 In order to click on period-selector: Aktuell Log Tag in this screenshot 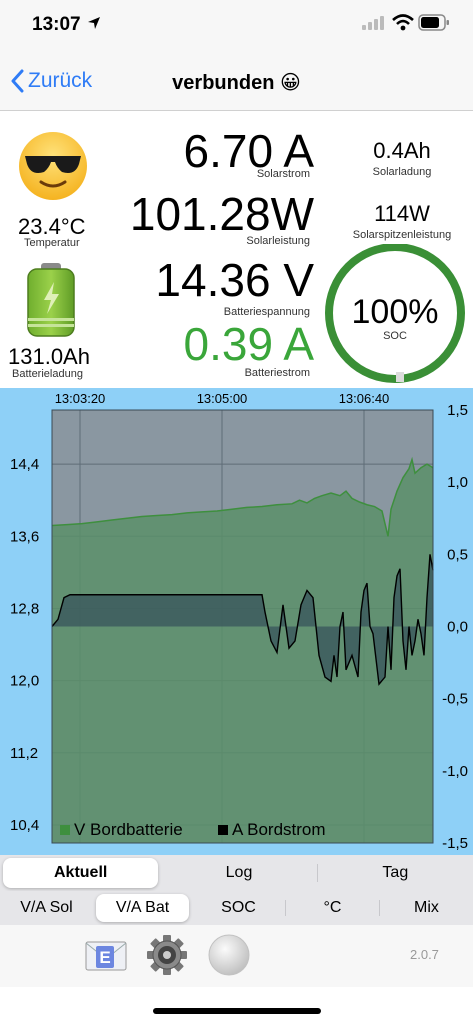, I will do `click(236, 873)`.